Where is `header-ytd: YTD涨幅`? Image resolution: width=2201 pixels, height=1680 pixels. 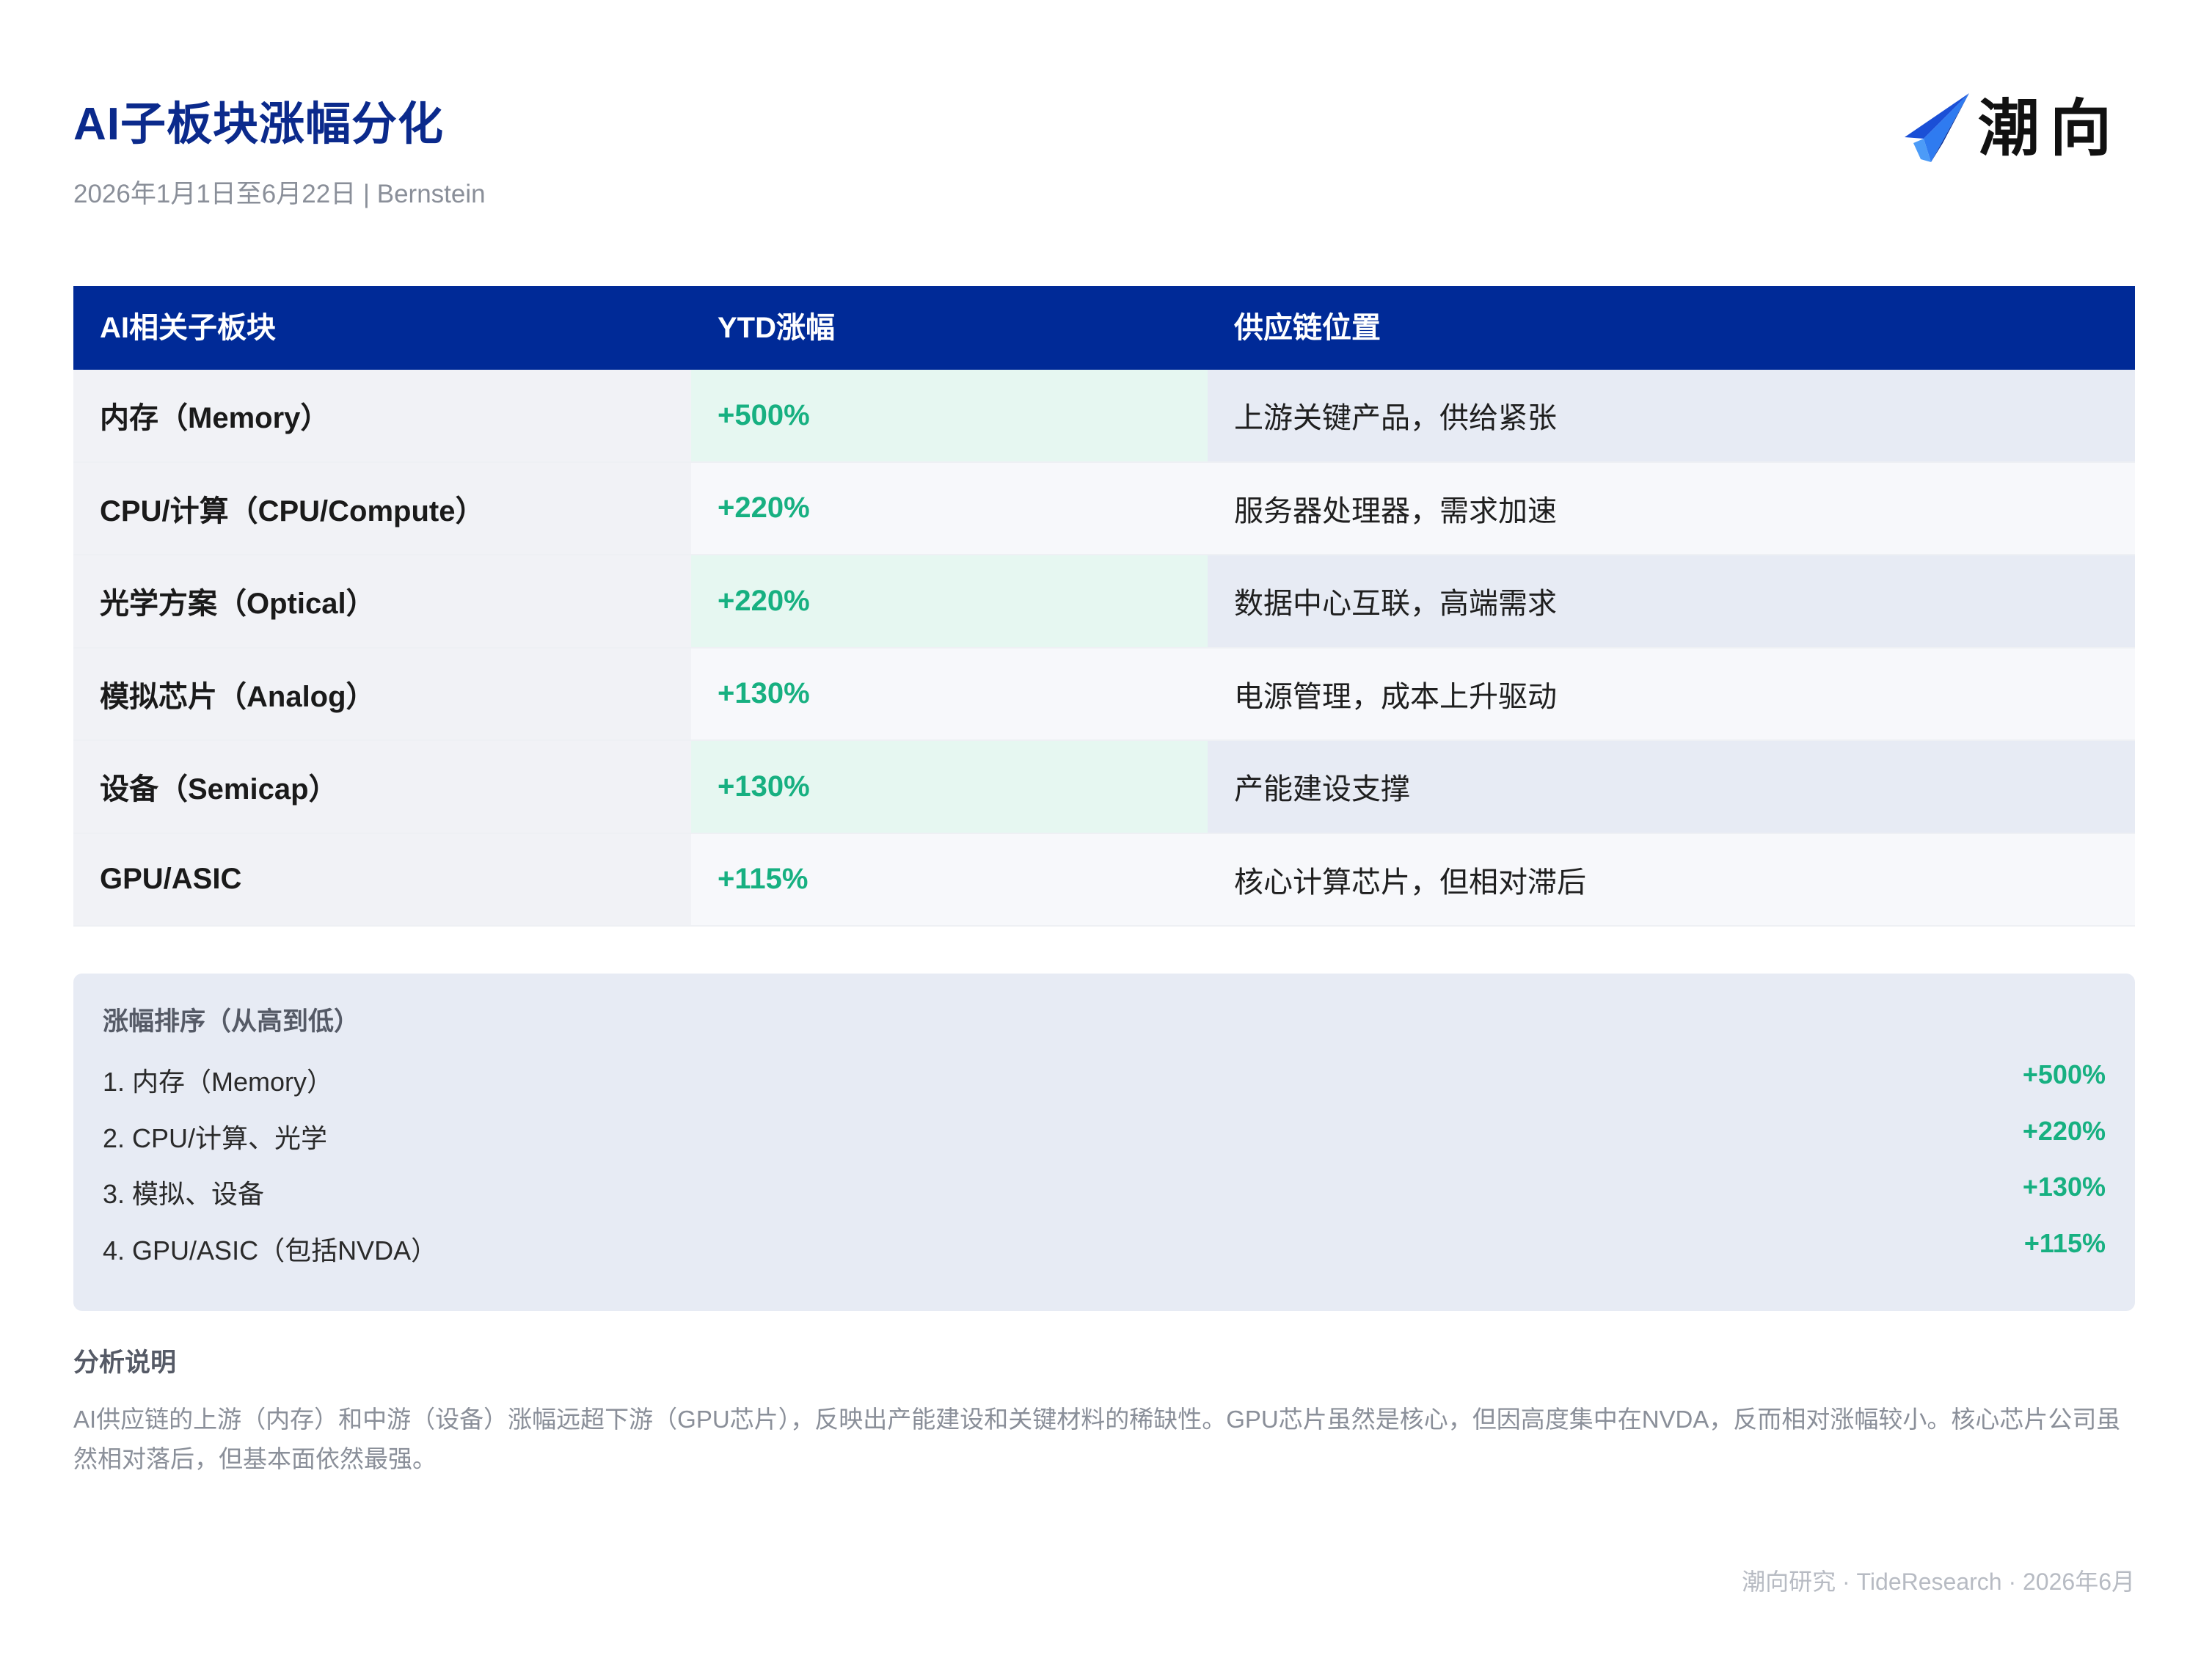 header-ytd: YTD涨幅 is located at coordinates (776, 328).